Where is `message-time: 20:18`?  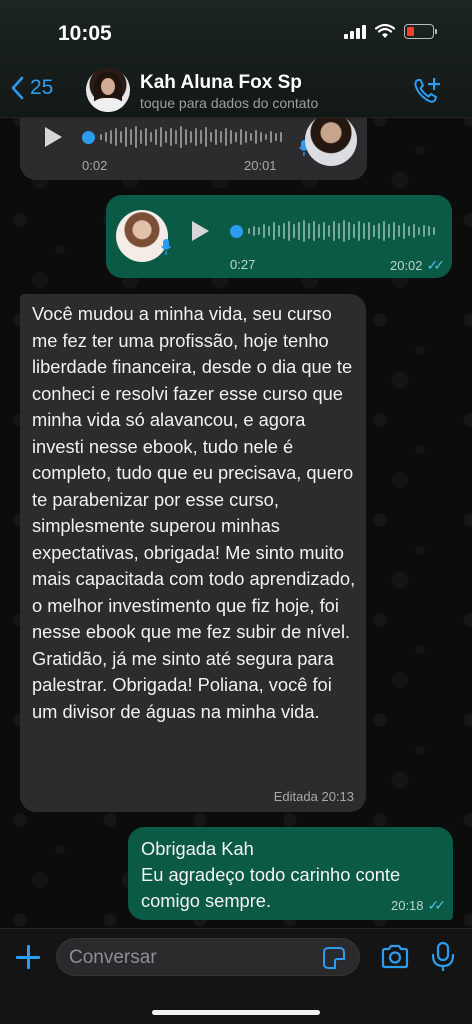 message-time: 20:18 is located at coordinates (407, 905).